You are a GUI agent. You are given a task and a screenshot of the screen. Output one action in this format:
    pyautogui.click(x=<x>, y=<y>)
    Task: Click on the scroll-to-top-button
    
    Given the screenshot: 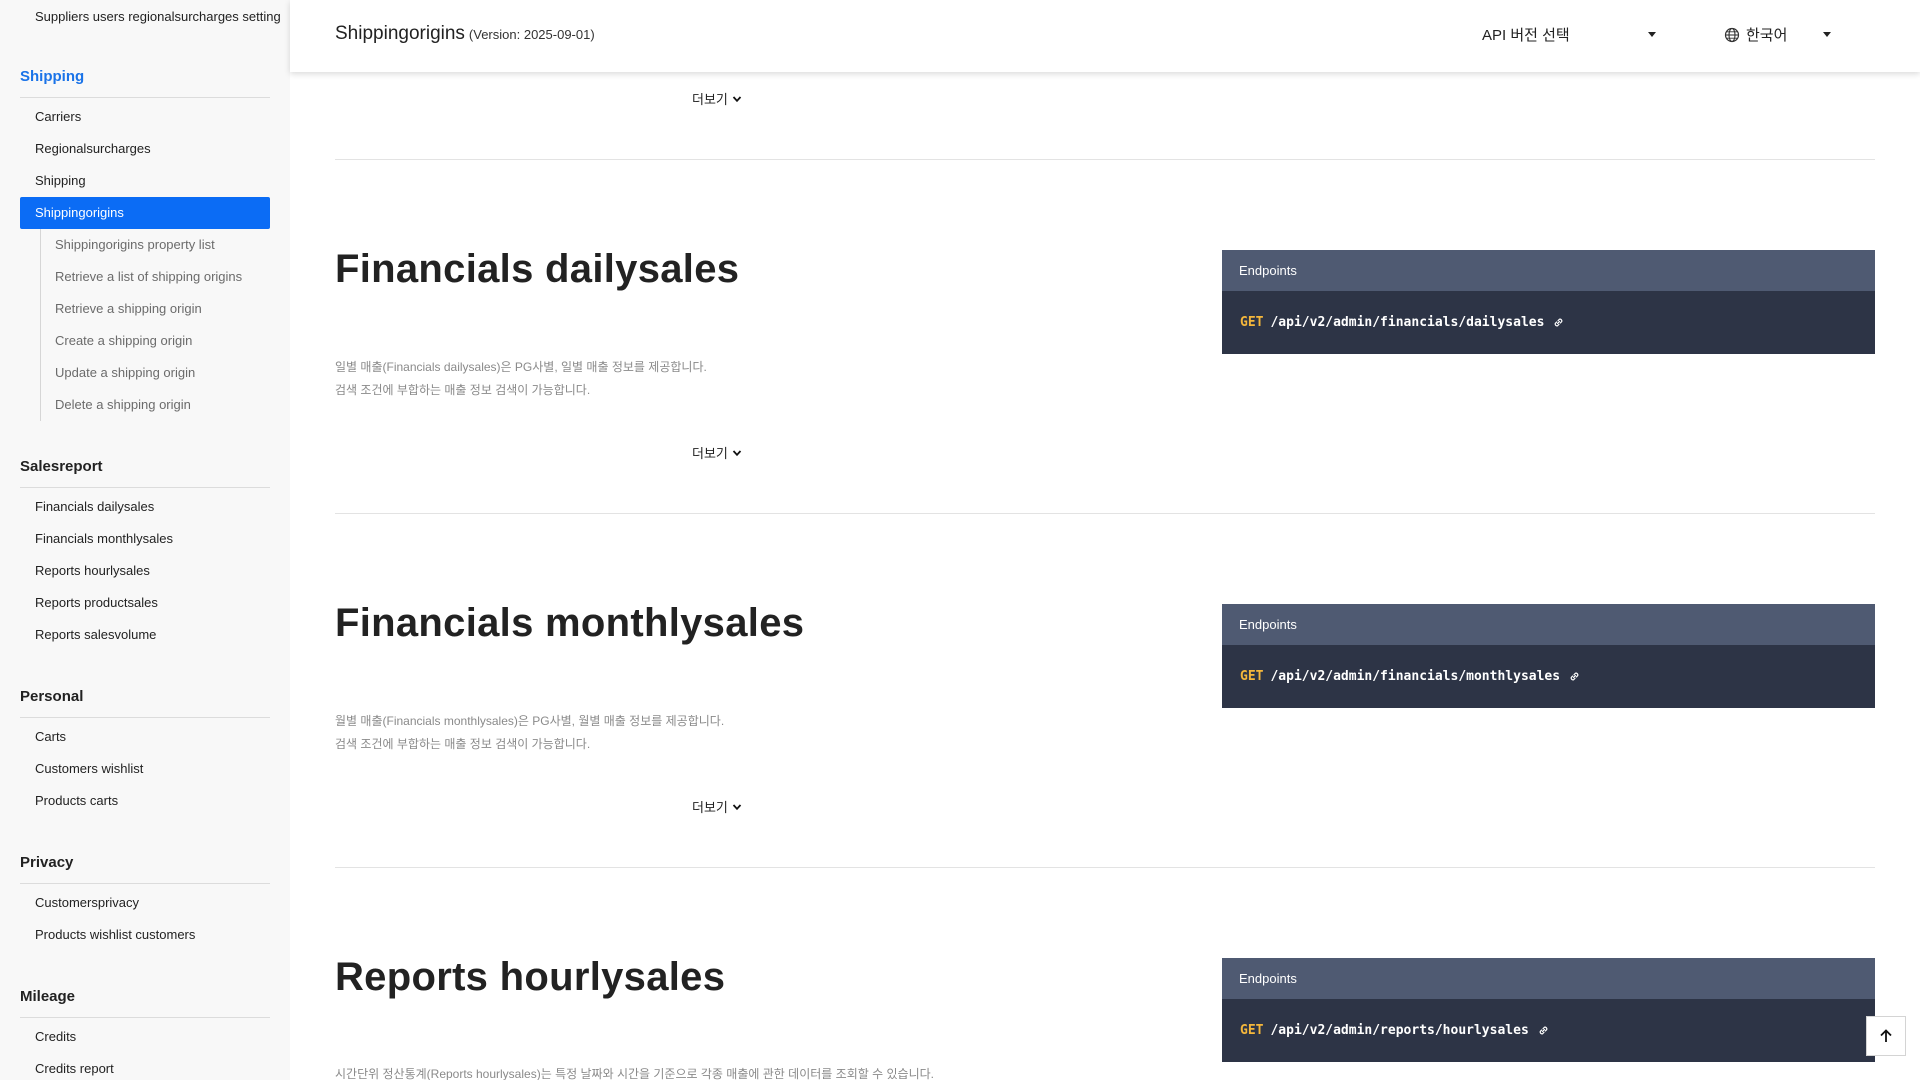 What is the action you would take?
    pyautogui.click(x=1886, y=1036)
    